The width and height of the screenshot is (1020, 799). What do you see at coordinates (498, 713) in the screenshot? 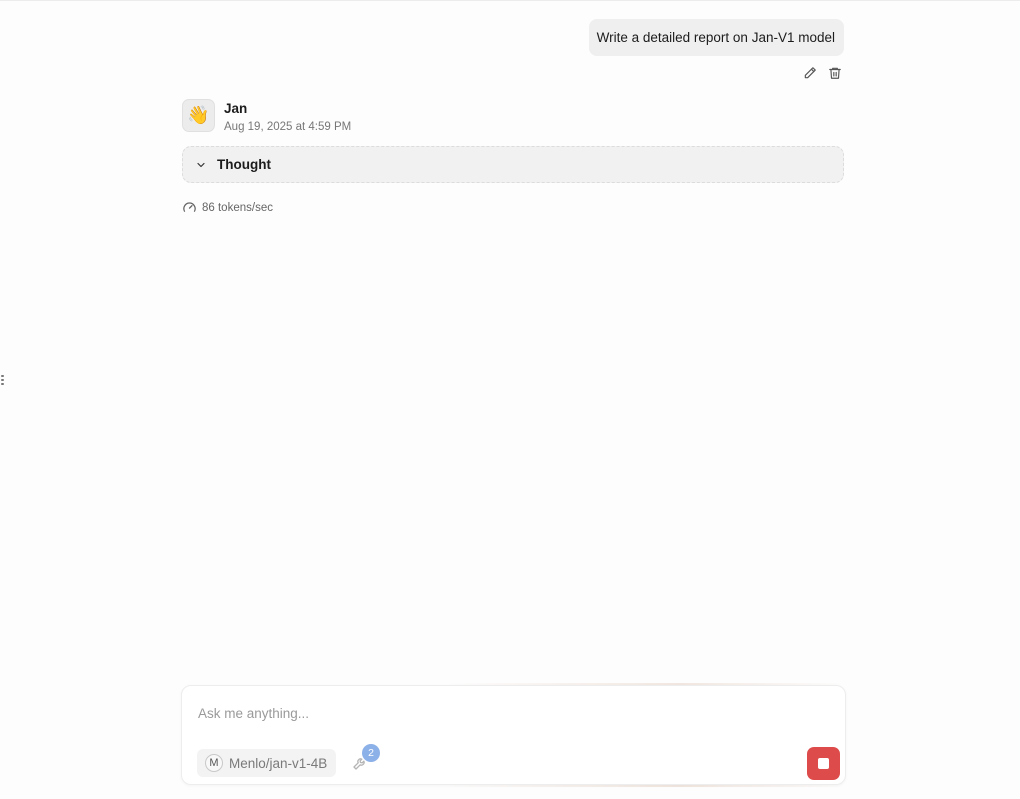
I see `chat-input` at bounding box center [498, 713].